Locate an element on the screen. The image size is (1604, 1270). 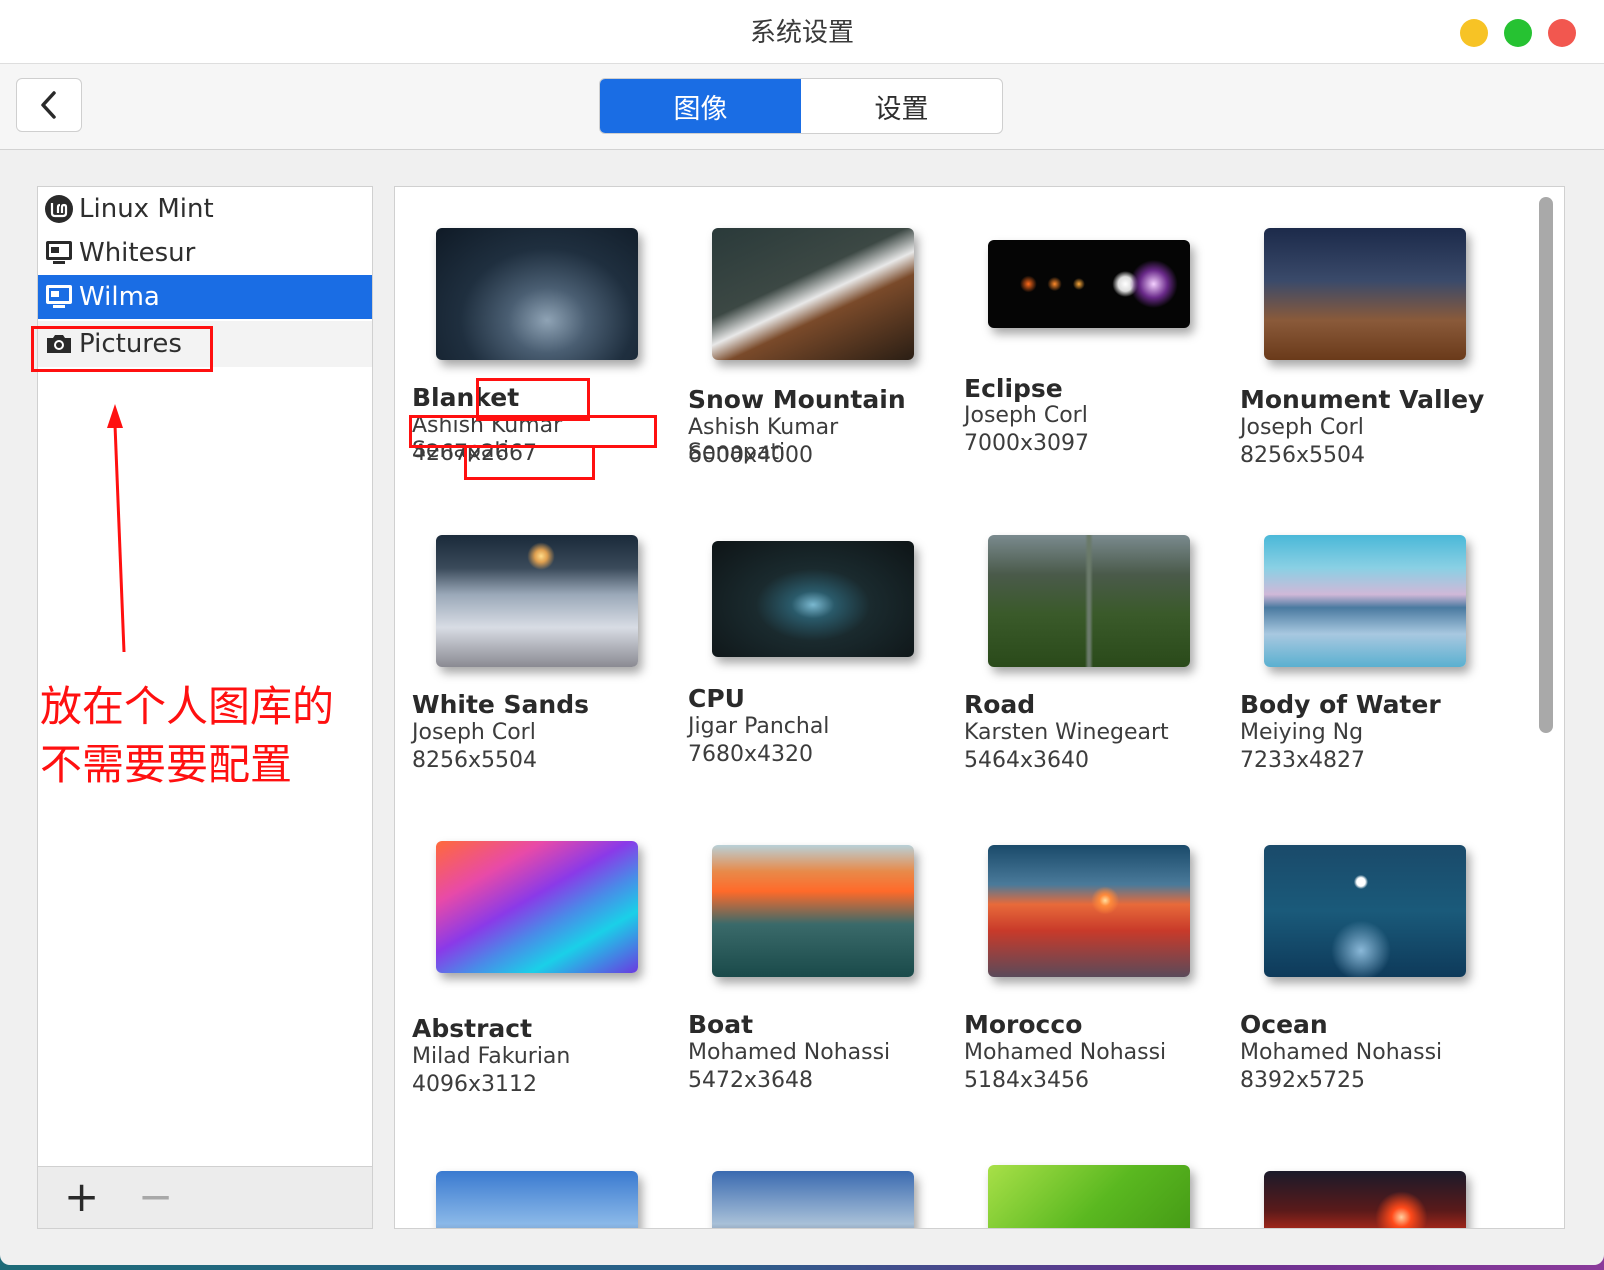
card-size: 4096x3112 is located at coordinates (474, 1084).